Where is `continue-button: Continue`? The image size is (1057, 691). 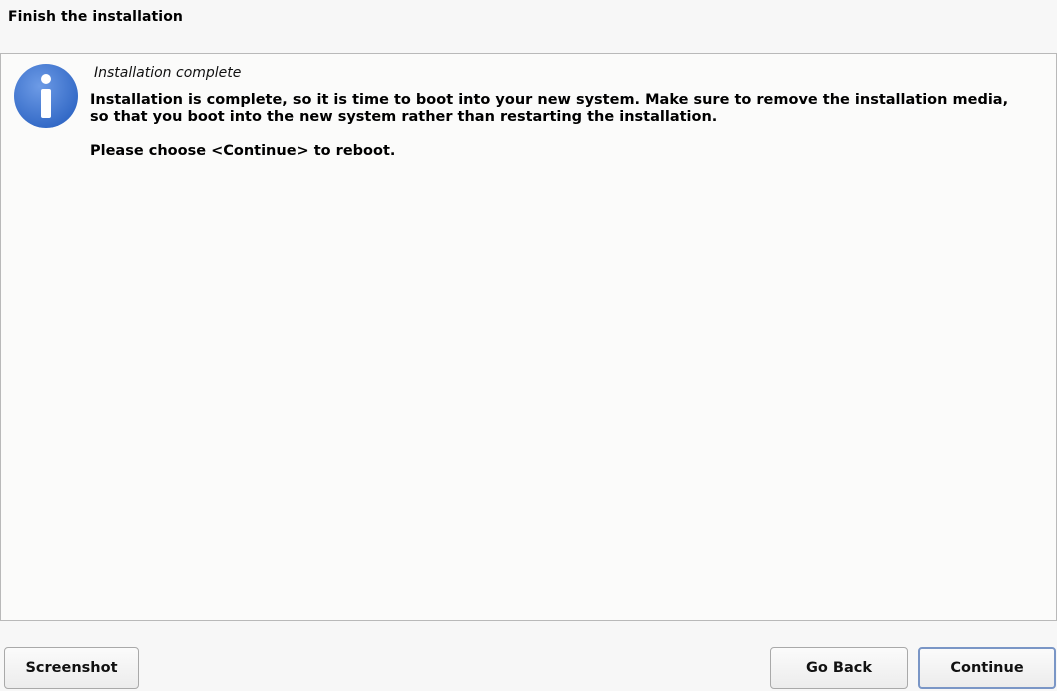
continue-button: Continue is located at coordinates (987, 668).